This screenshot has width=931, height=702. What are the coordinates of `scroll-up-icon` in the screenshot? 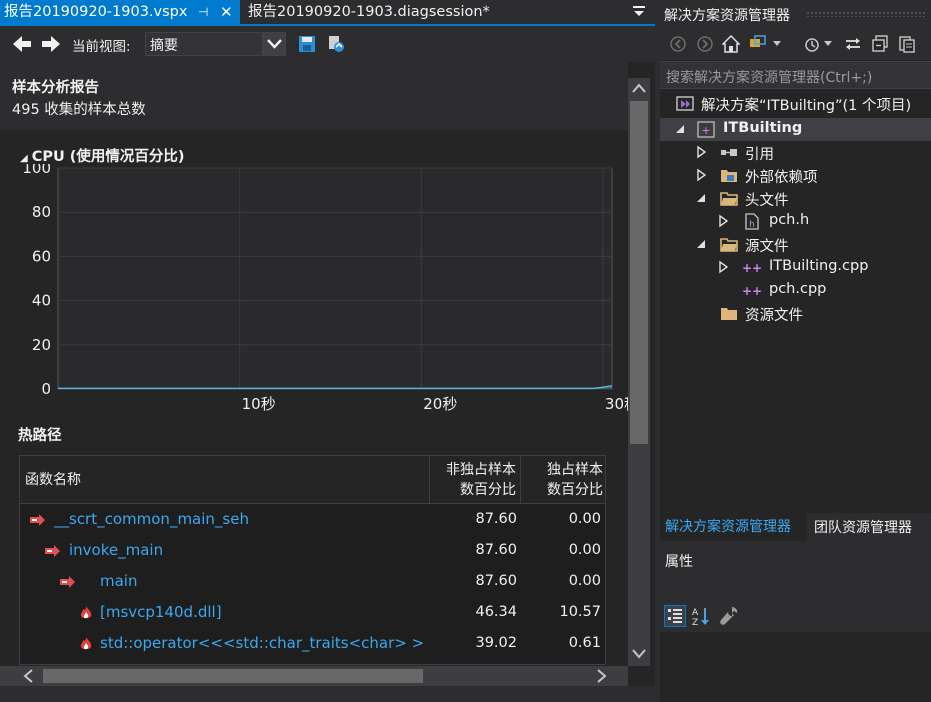 It's located at (639, 88).